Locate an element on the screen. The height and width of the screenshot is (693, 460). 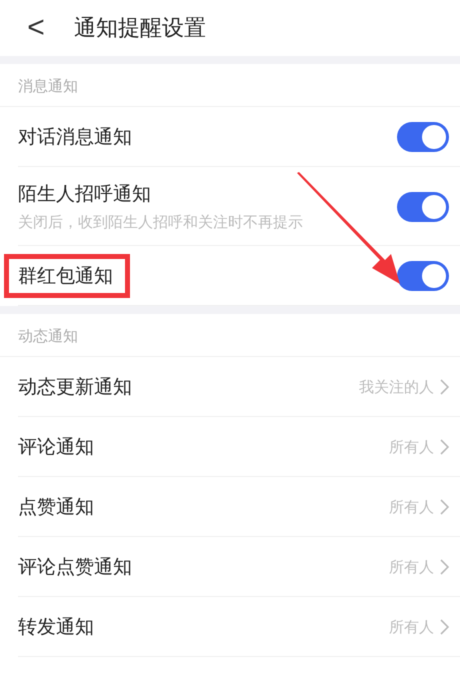
setting-value: 我关注的人 is located at coordinates (396, 387).